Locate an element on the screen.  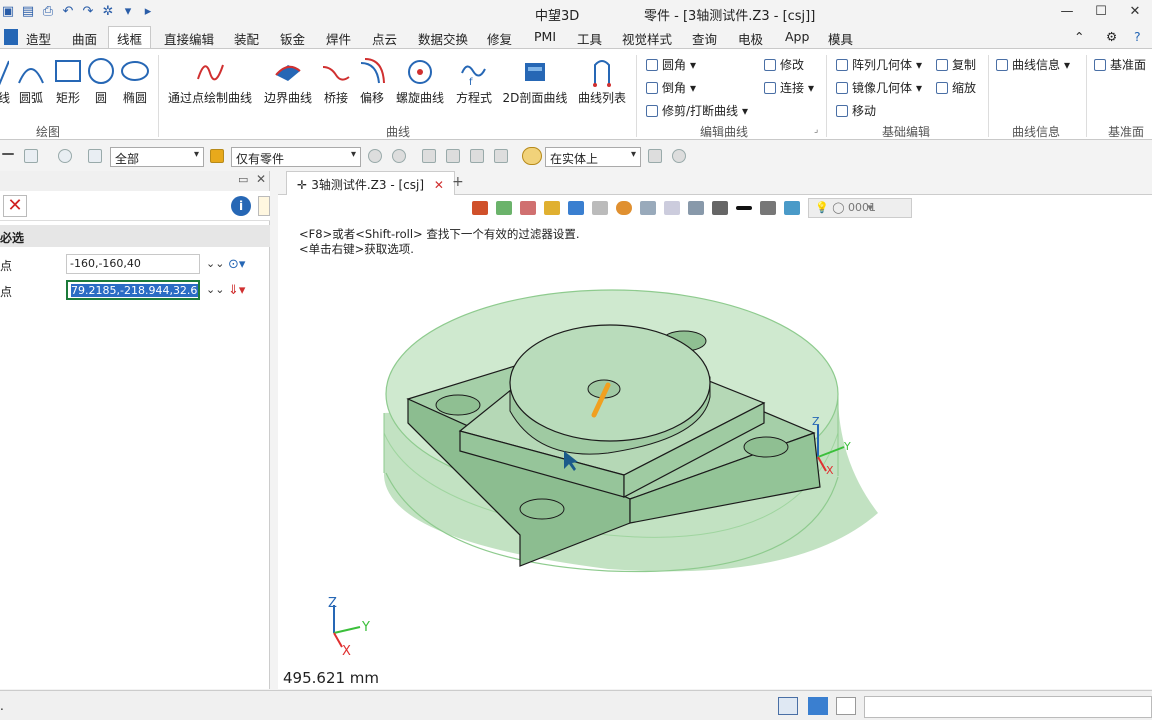
menu-item-repair: 修复 is located at coordinates (499, 38).